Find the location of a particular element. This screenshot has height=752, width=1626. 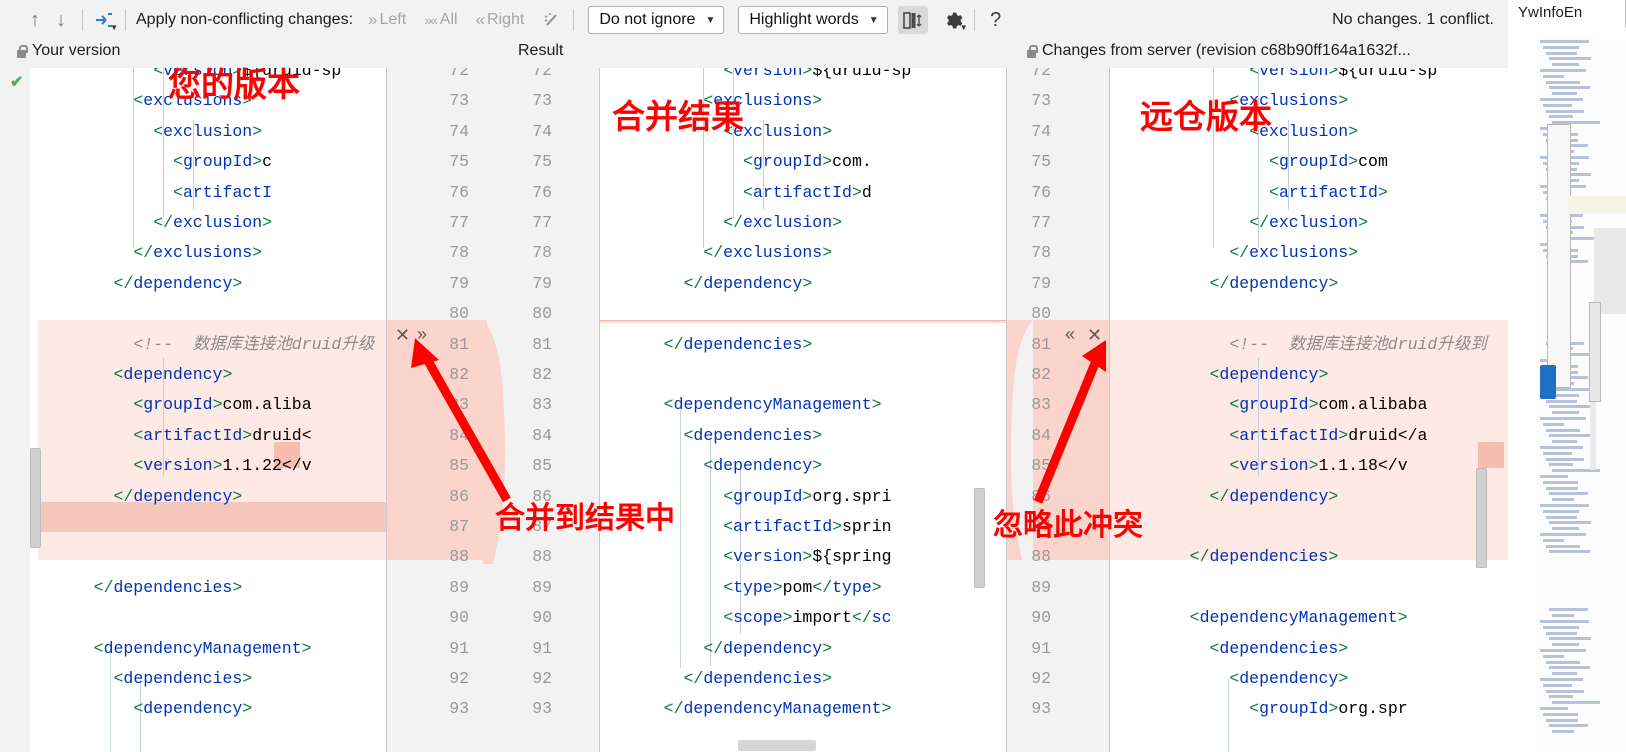

ignore-conflict-left-button: ✕ is located at coordinates (402, 335).